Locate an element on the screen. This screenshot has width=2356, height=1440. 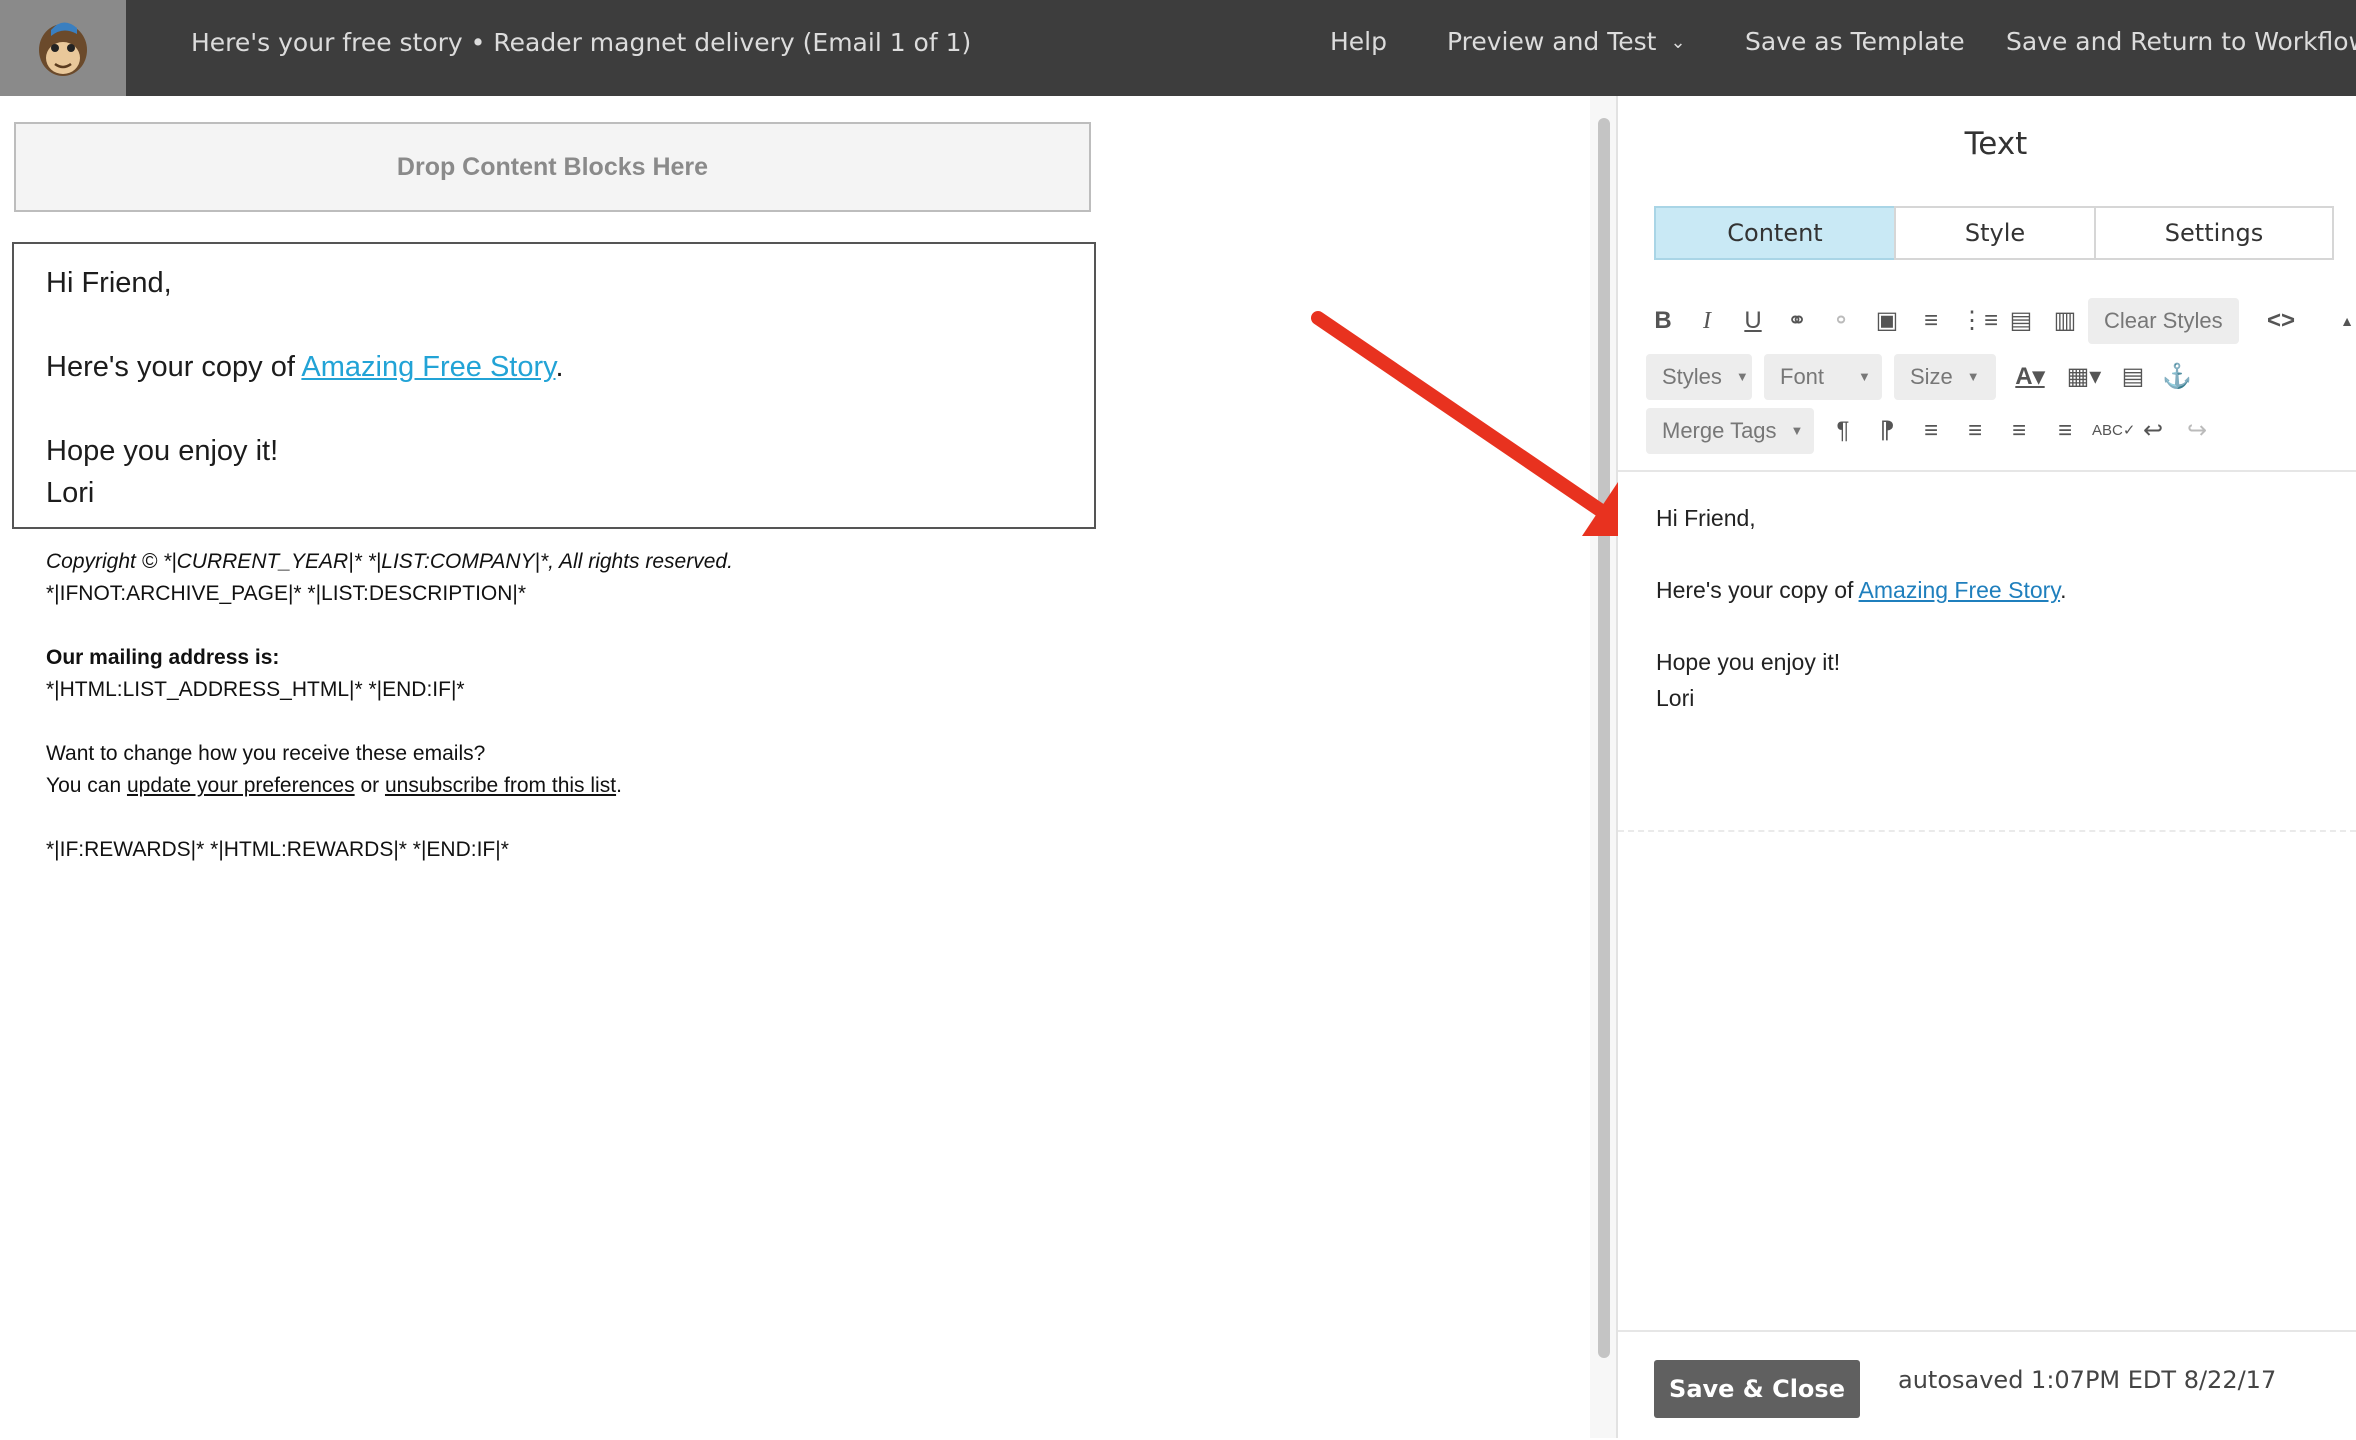
justify-icon: ≡ is located at coordinates (2065, 431).